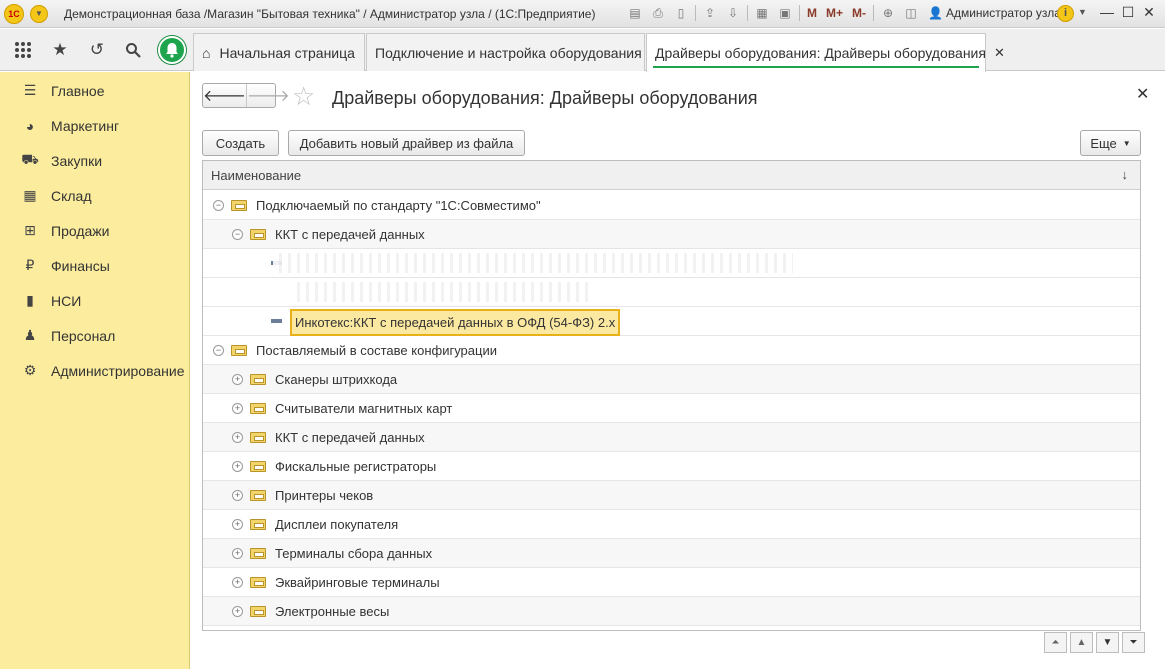 The width and height of the screenshot is (1165, 669). I want to click on tab-equipment-setup: Подключение и настройка оборудования ✕, so click(513, 52).